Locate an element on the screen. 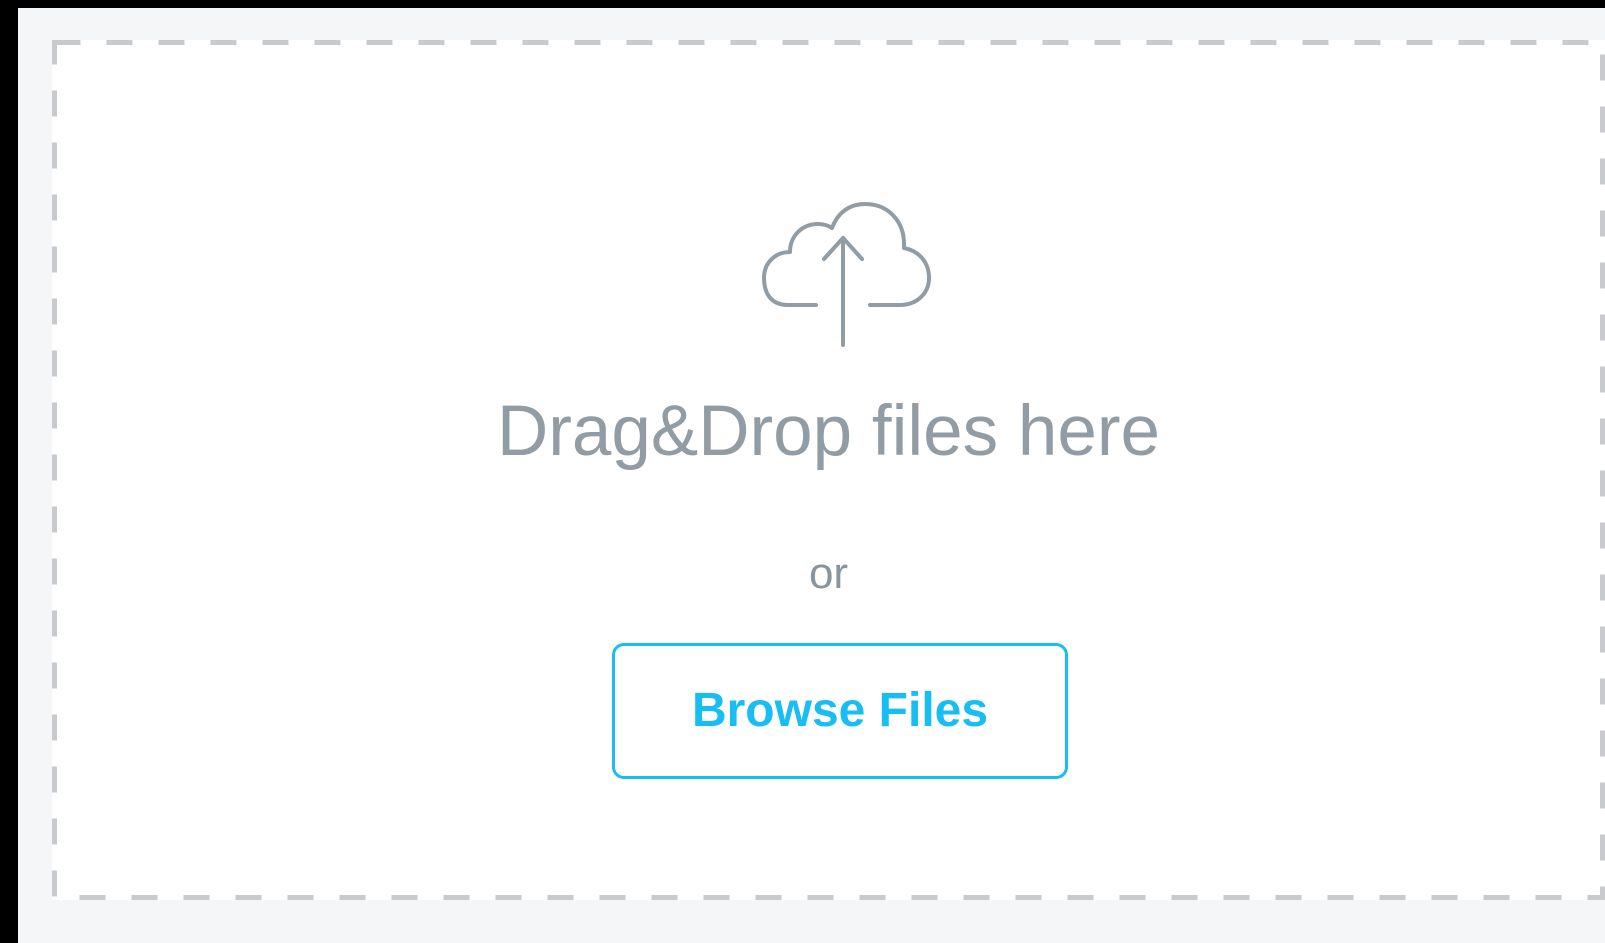 The image size is (1605, 943). drop-zone-title: Drag&Drop files here is located at coordinates (828, 431).